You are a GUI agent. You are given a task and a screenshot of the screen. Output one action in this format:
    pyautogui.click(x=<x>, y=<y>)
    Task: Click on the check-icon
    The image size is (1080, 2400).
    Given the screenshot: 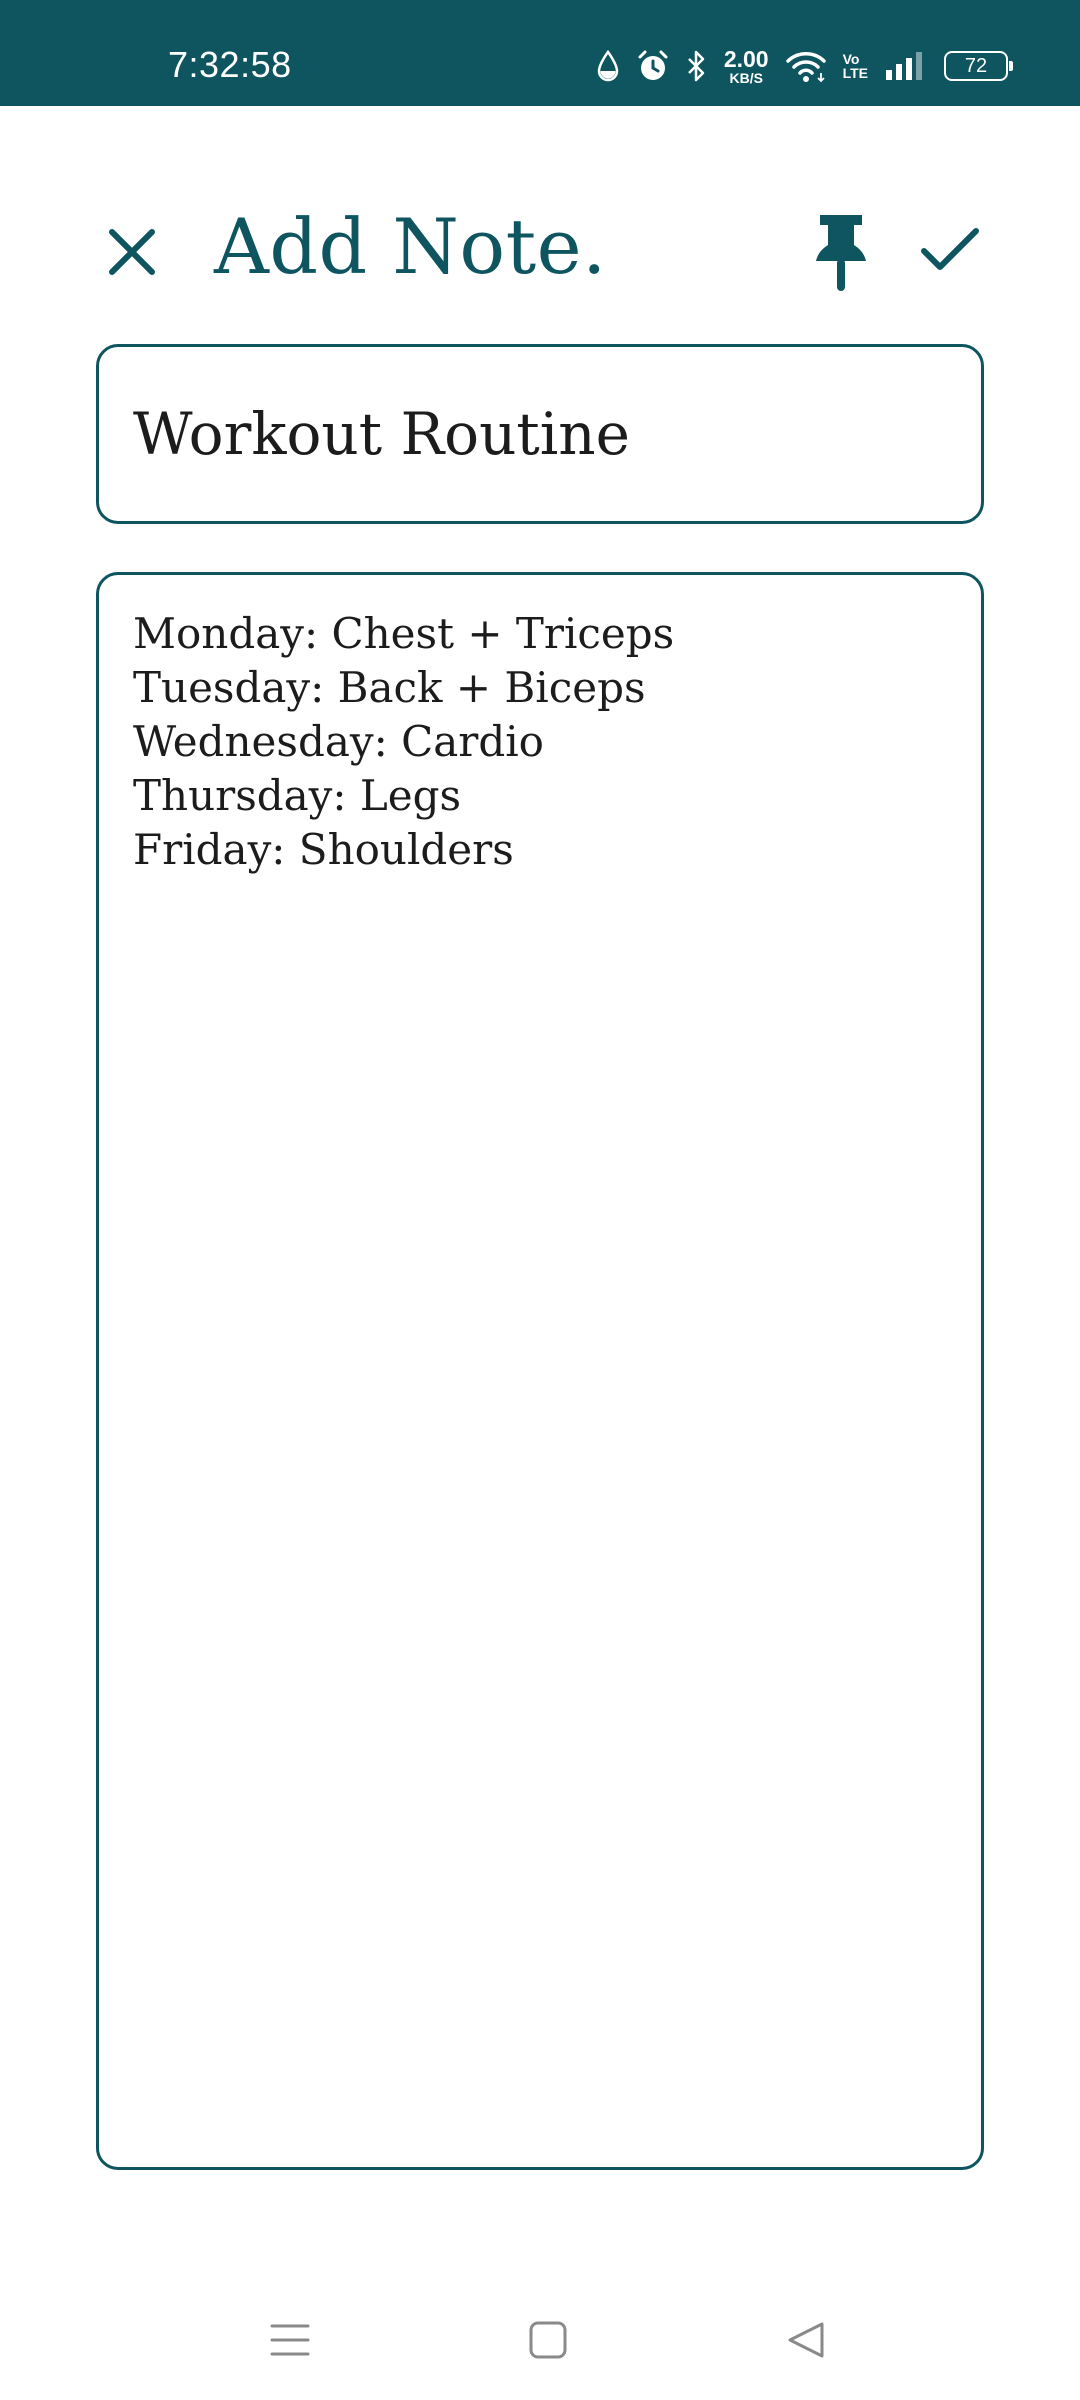 What is the action you would take?
    pyautogui.click(x=950, y=249)
    